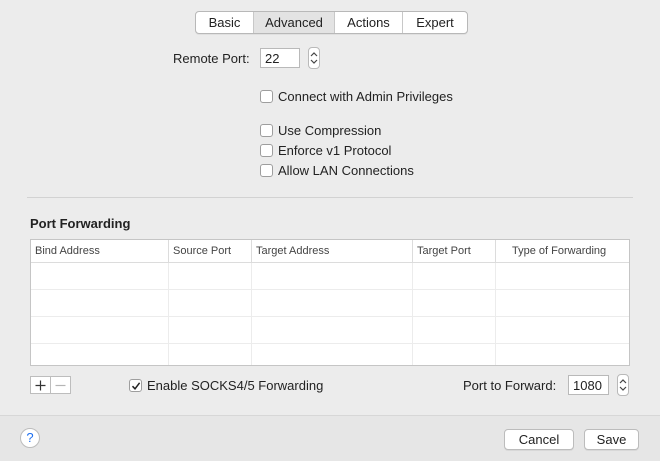 The image size is (660, 461). Describe the element at coordinates (225, 22) in the screenshot. I see `tab-basic: Basic` at that location.